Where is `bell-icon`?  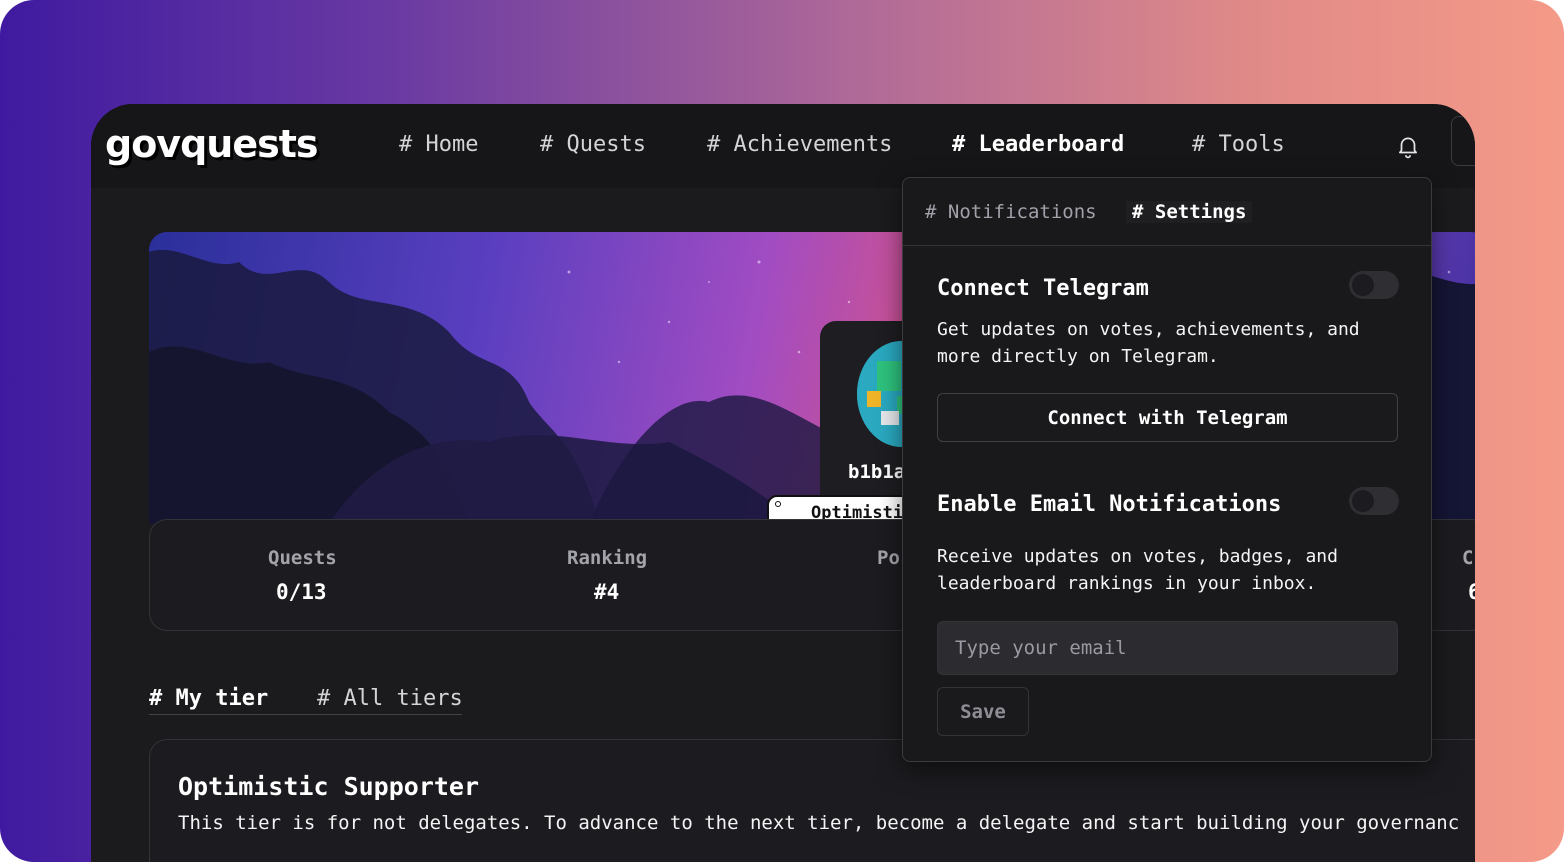 bell-icon is located at coordinates (1408, 146).